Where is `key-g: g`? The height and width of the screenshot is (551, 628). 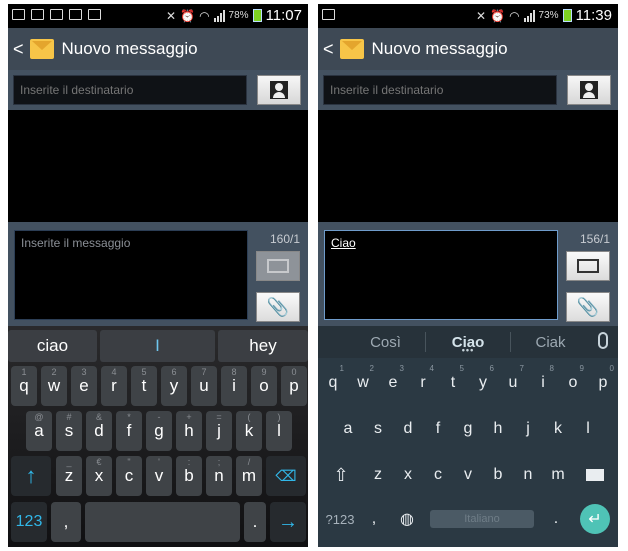
key-g: g is located at coordinates (468, 429).